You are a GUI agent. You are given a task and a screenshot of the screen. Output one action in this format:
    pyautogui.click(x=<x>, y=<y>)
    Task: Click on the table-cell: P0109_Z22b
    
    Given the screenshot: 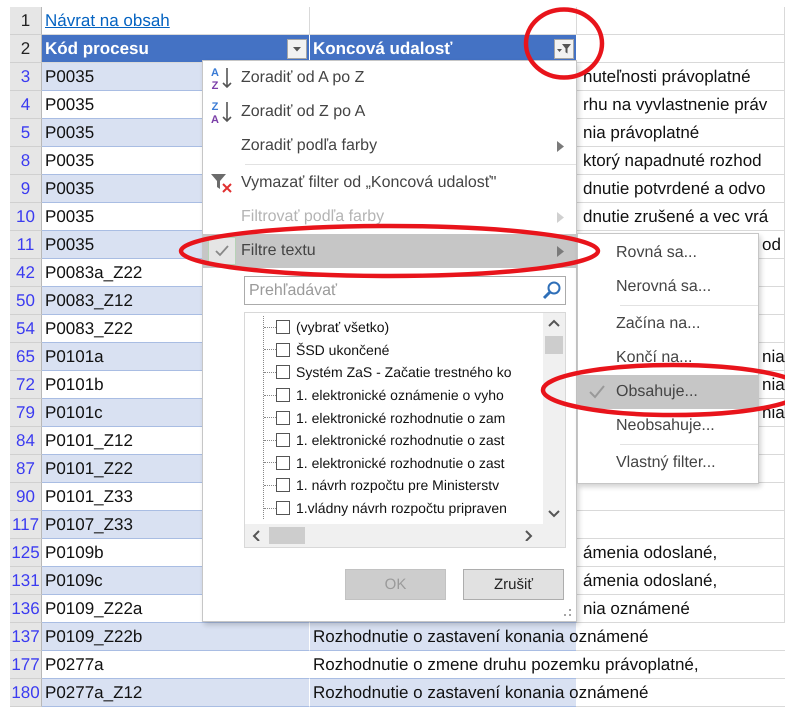 What is the action you would take?
    pyautogui.click(x=176, y=637)
    